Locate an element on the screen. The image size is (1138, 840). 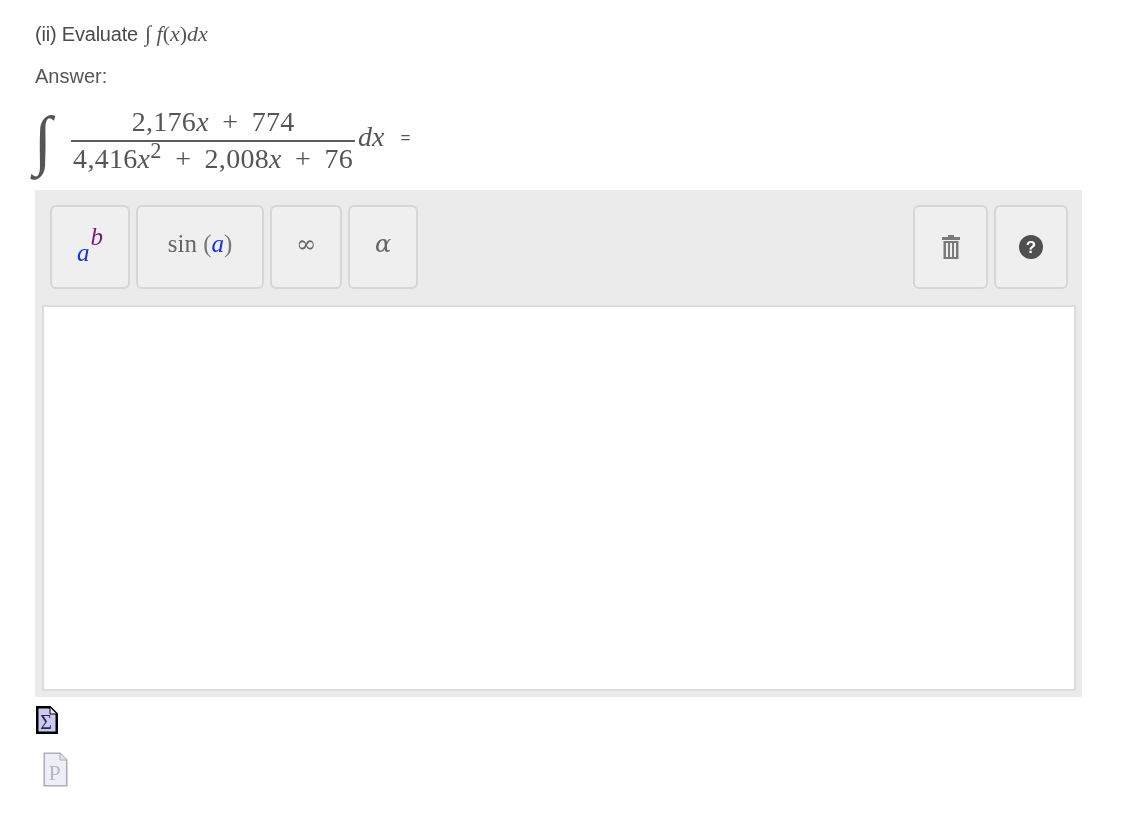
question-formula: ∫ f(x)dx is located at coordinates (176, 34).